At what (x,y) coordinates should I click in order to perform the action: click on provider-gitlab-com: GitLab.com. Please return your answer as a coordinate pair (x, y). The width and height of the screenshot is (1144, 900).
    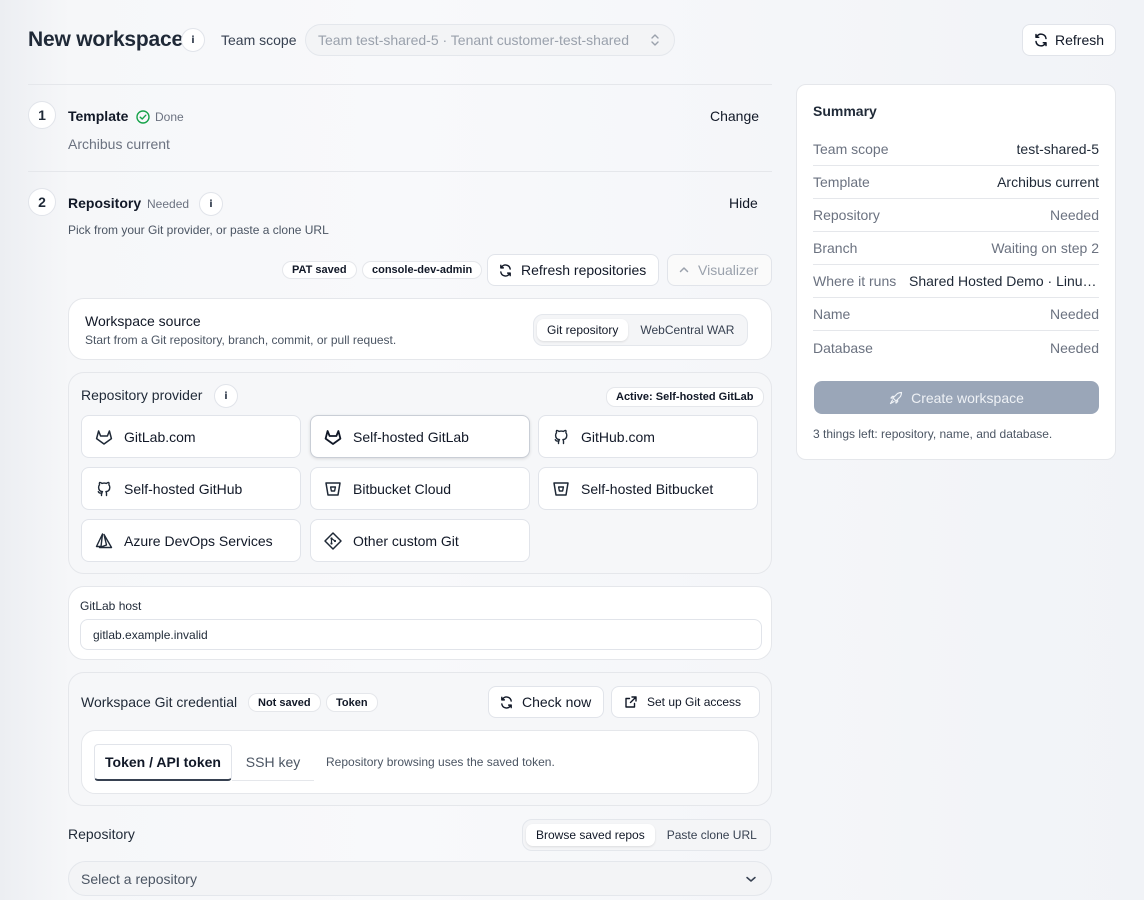
    Looking at the image, I should click on (191, 436).